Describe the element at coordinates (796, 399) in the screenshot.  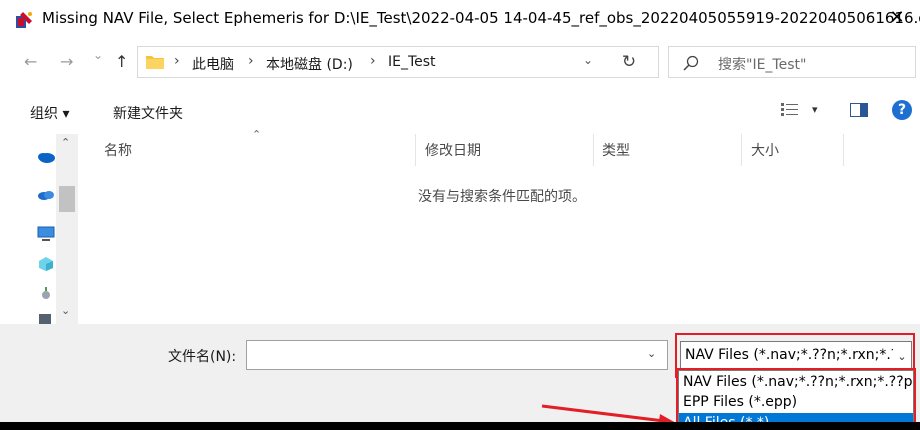
I see `dropdown-annotation-box` at that location.